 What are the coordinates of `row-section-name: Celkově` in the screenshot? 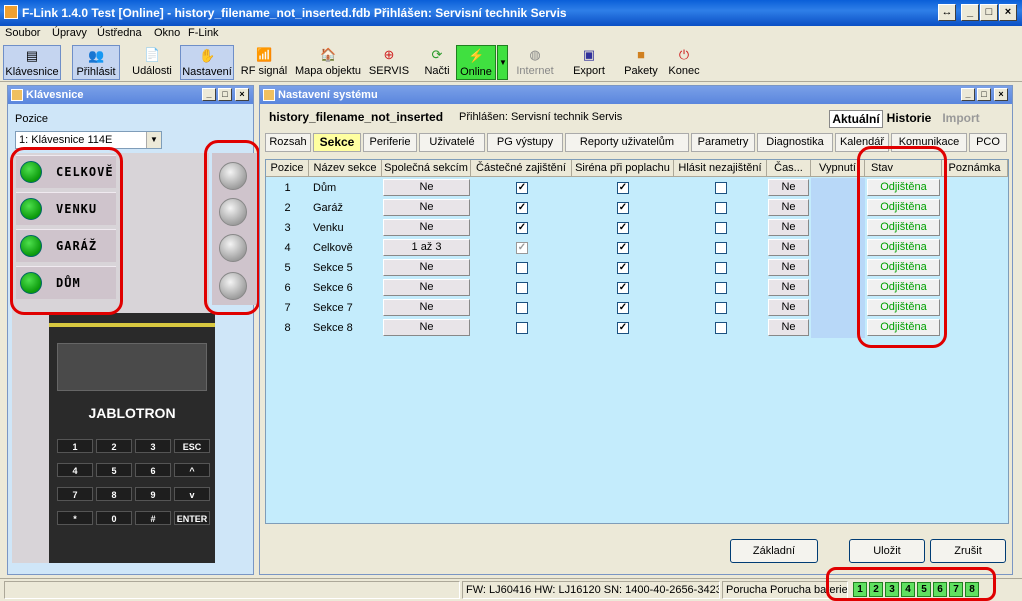 It's located at (348, 248).